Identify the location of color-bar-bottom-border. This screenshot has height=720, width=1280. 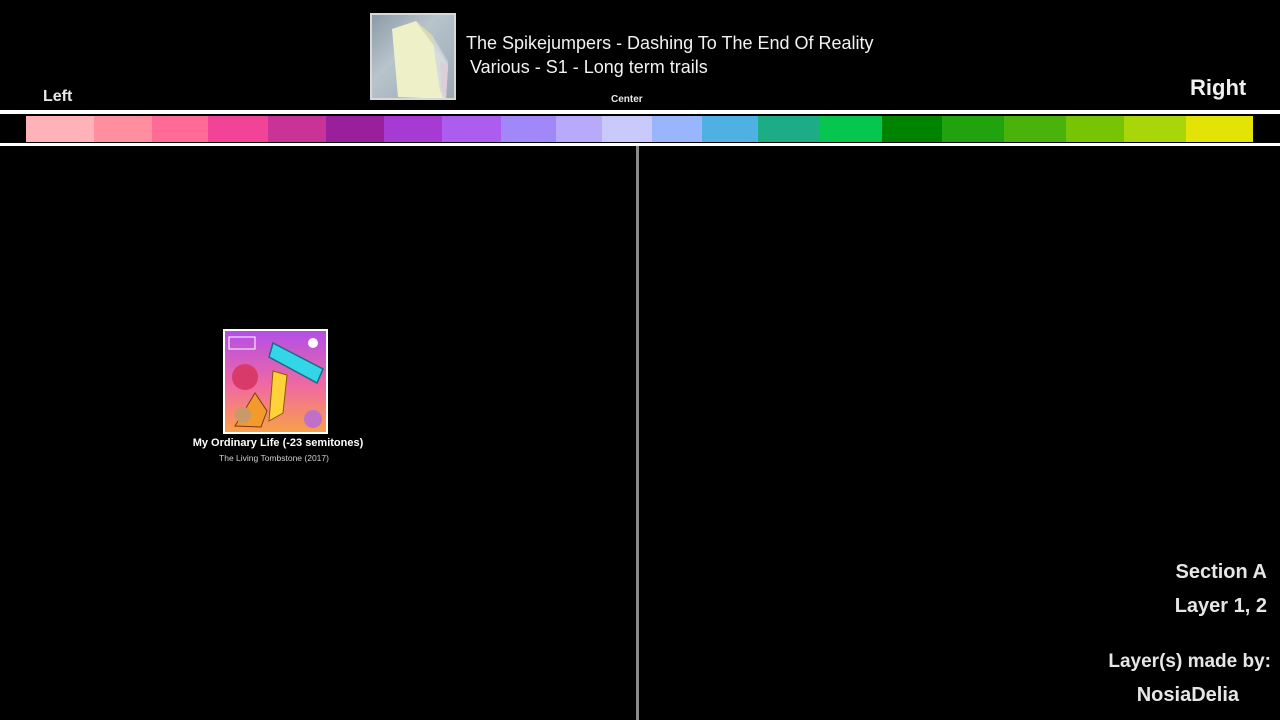
(640, 144).